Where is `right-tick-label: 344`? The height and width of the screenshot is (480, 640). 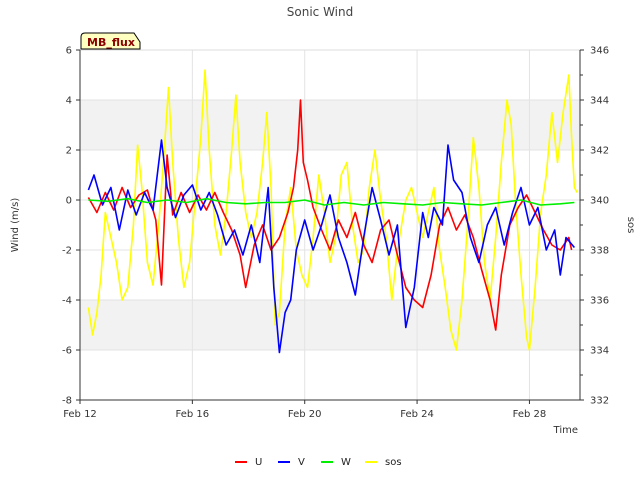 right-tick-label: 344 is located at coordinates (599, 101).